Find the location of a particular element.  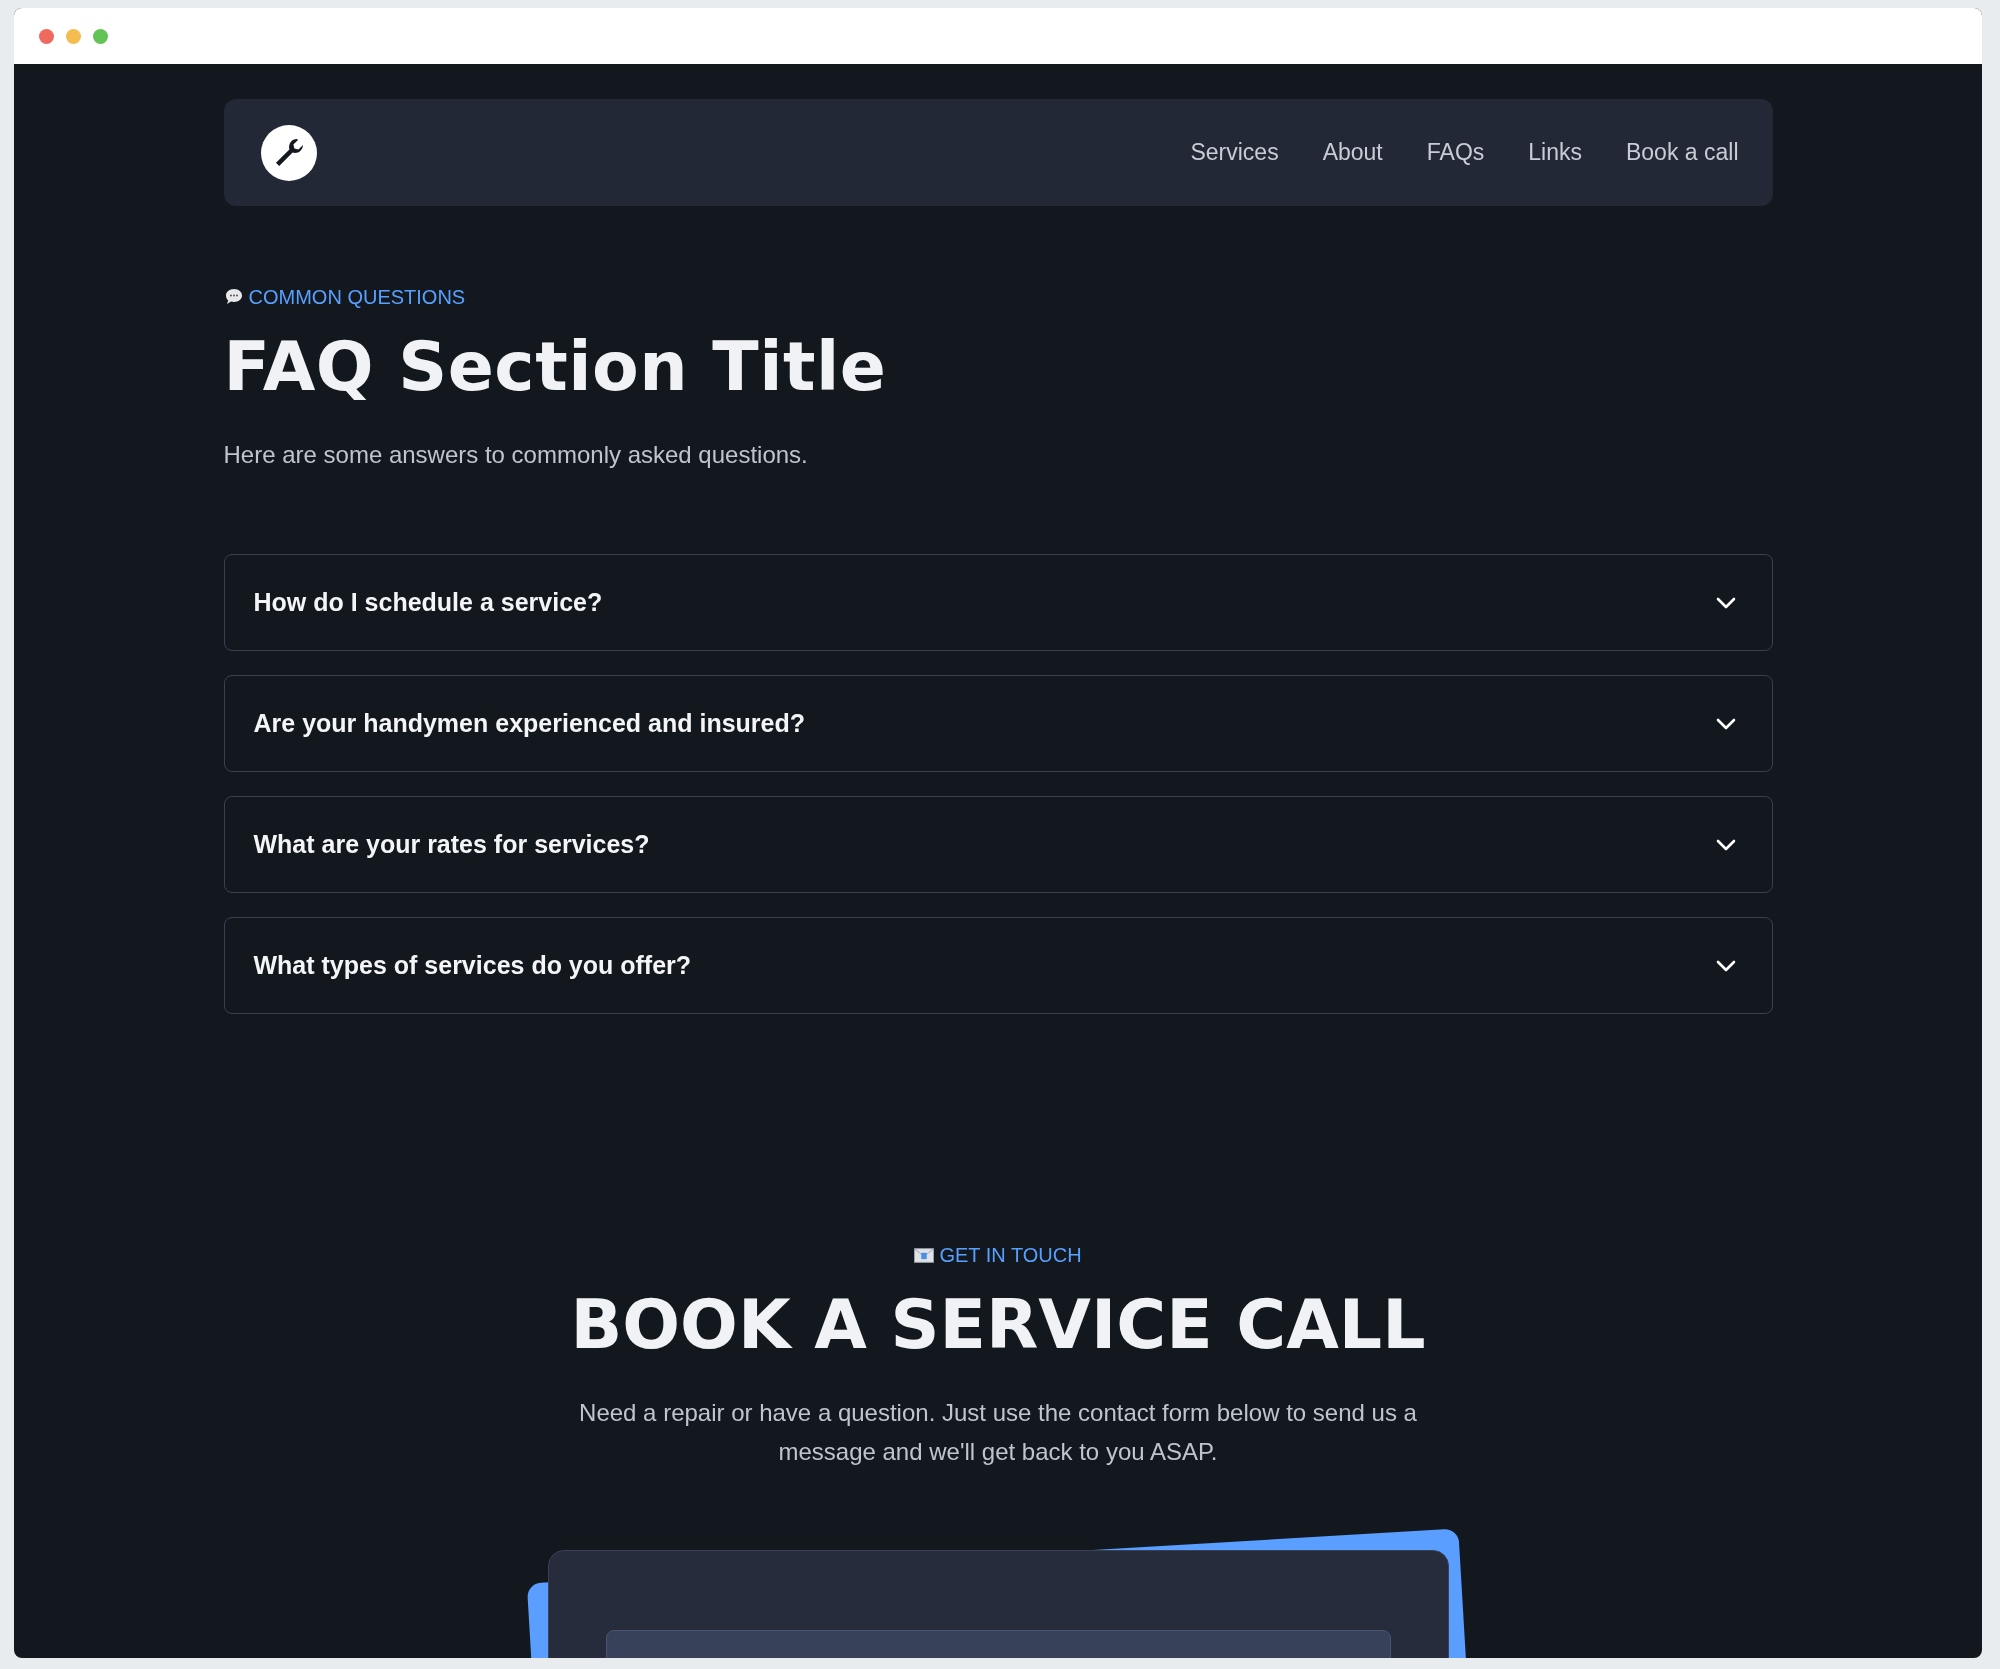

nav-link: About is located at coordinates (1352, 152).